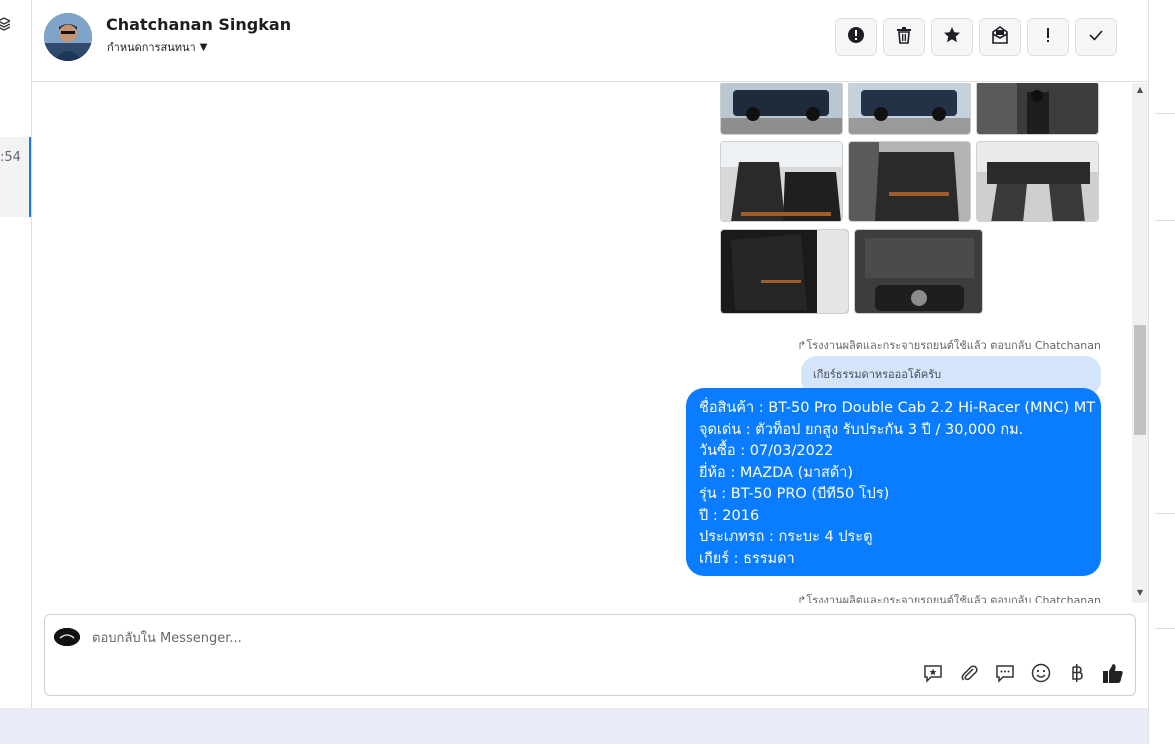  I want to click on composer-tools, so click(1023, 673).